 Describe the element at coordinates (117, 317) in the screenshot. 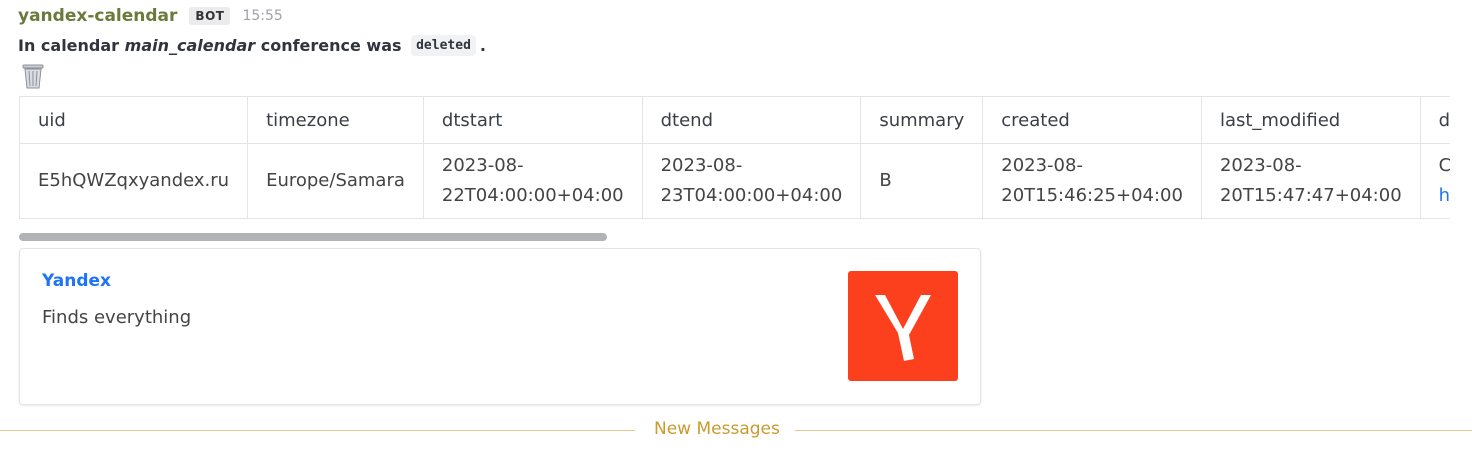

I see `link-preview-description: Finds everything` at that location.